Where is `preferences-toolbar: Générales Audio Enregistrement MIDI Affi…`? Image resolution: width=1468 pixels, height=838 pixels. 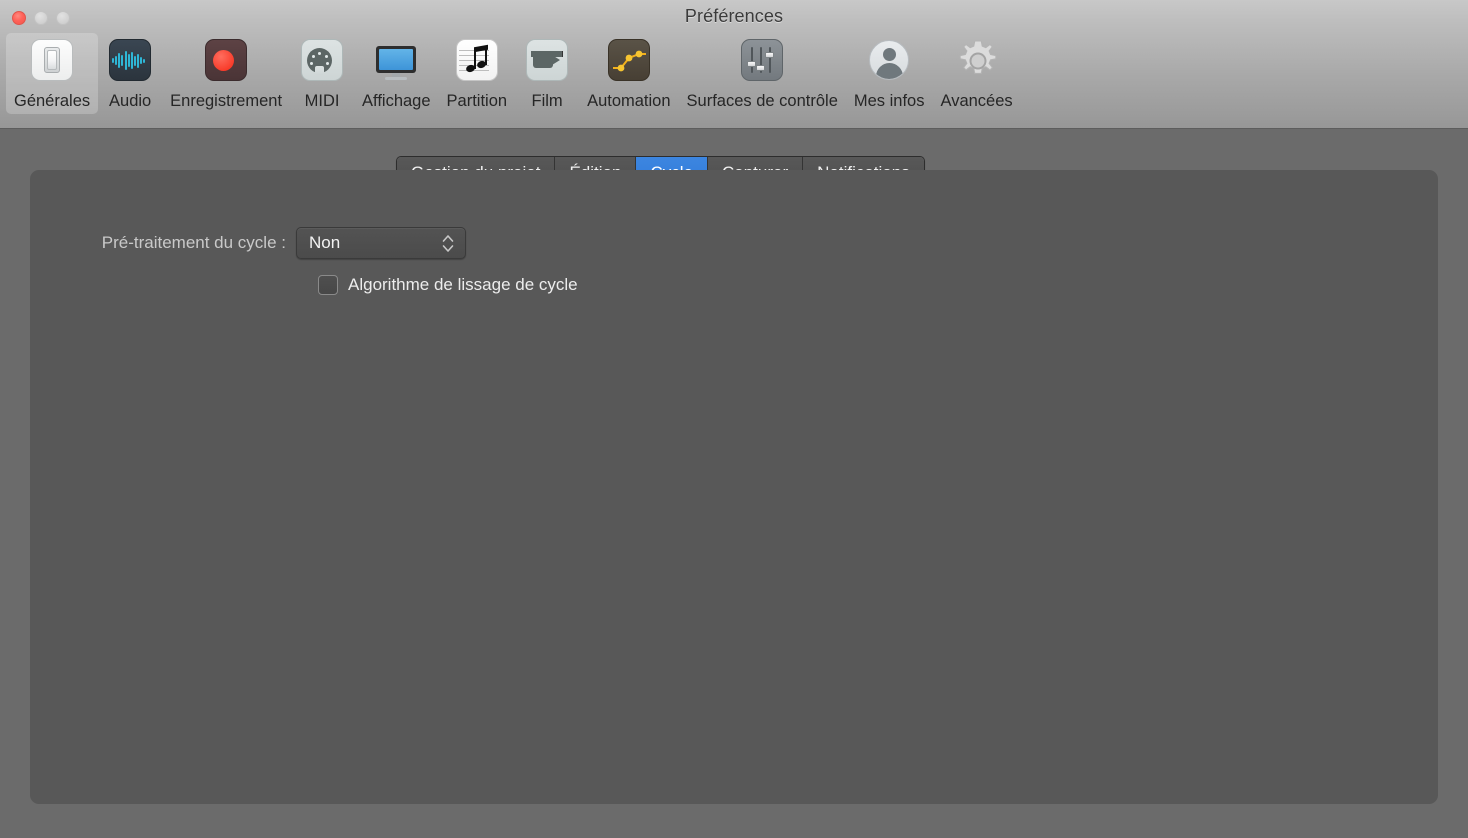 preferences-toolbar: Générales Audio Enregistrement MIDI Affi… is located at coordinates (513, 73).